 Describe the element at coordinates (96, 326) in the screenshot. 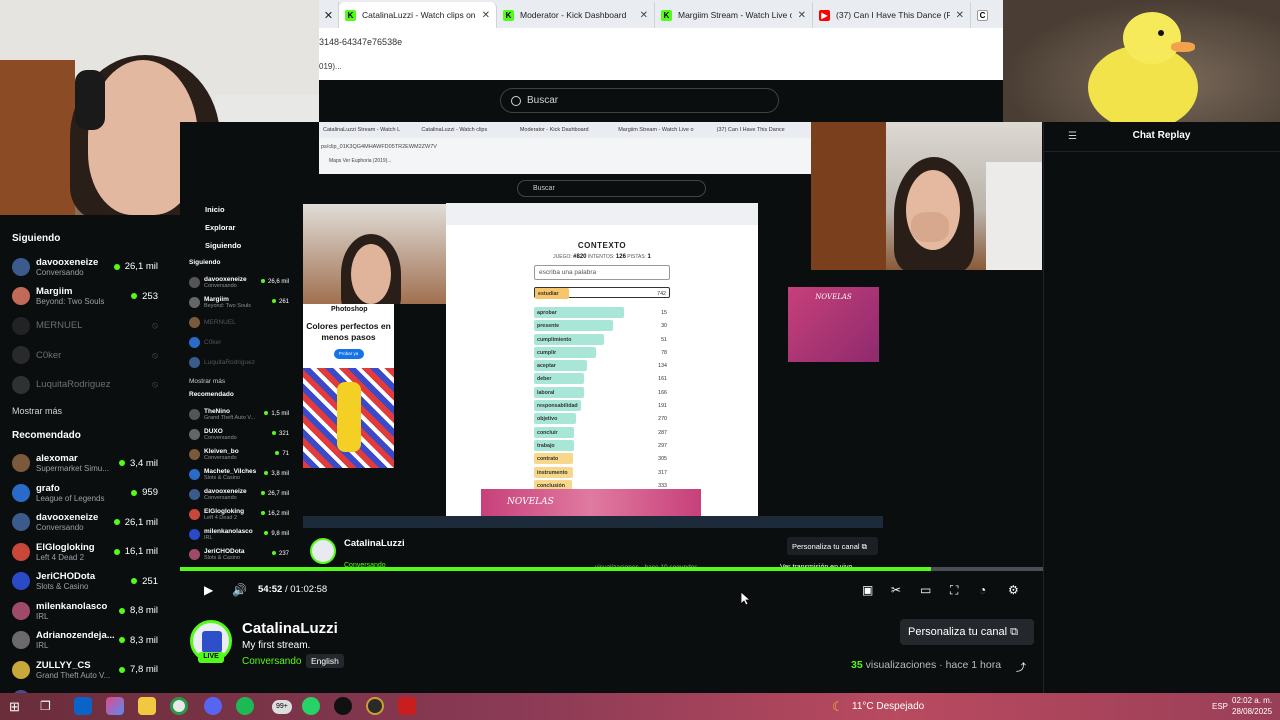

I see `sidebar-channel: MERNUEL ⦸` at that location.